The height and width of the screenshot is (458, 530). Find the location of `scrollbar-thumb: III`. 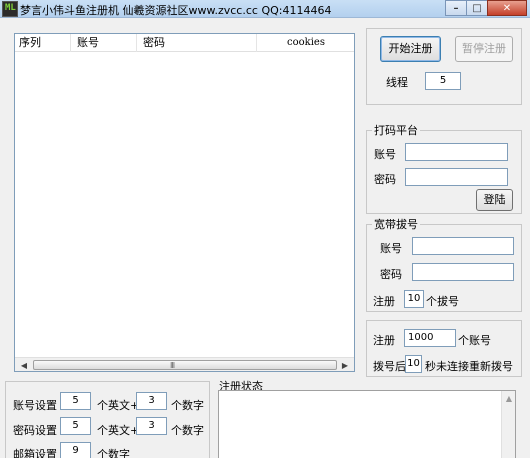

scrollbar-thumb: III is located at coordinates (185, 365).